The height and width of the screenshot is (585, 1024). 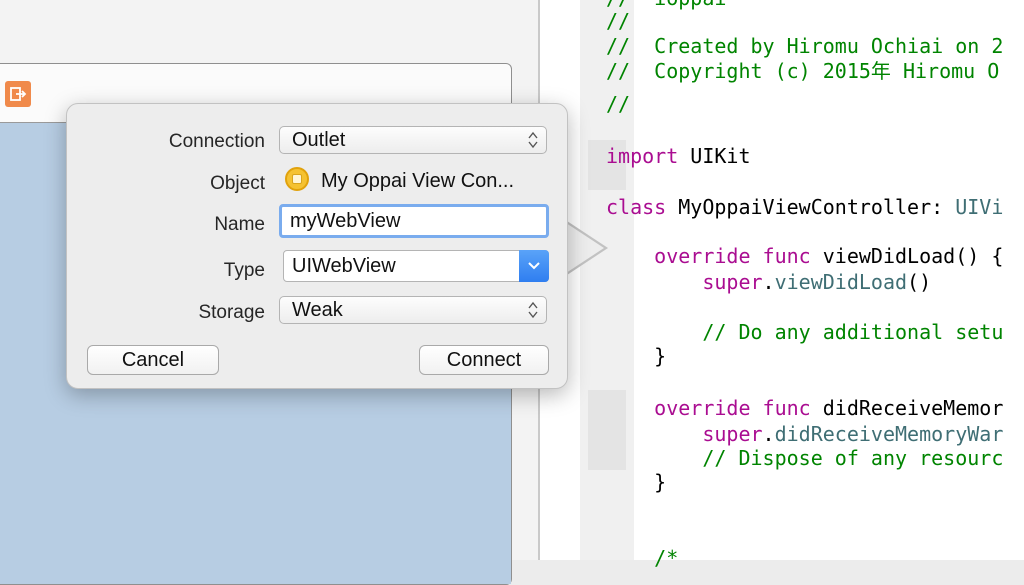 What do you see at coordinates (907, 256) in the screenshot?
I see `code-token-plain: viewDidLoad() {` at bounding box center [907, 256].